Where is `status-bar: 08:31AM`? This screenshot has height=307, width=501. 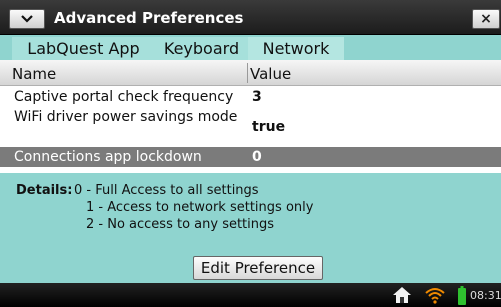 status-bar: 08:31AM is located at coordinates (250, 295).